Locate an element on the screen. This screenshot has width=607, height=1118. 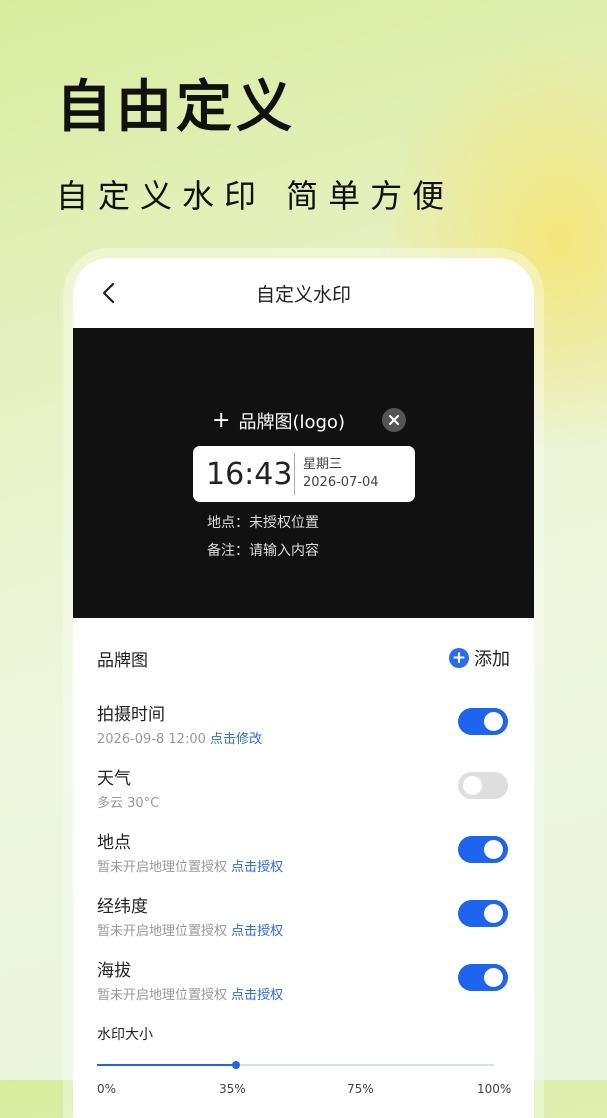
page-title: 自定义水印 is located at coordinates (303, 294).